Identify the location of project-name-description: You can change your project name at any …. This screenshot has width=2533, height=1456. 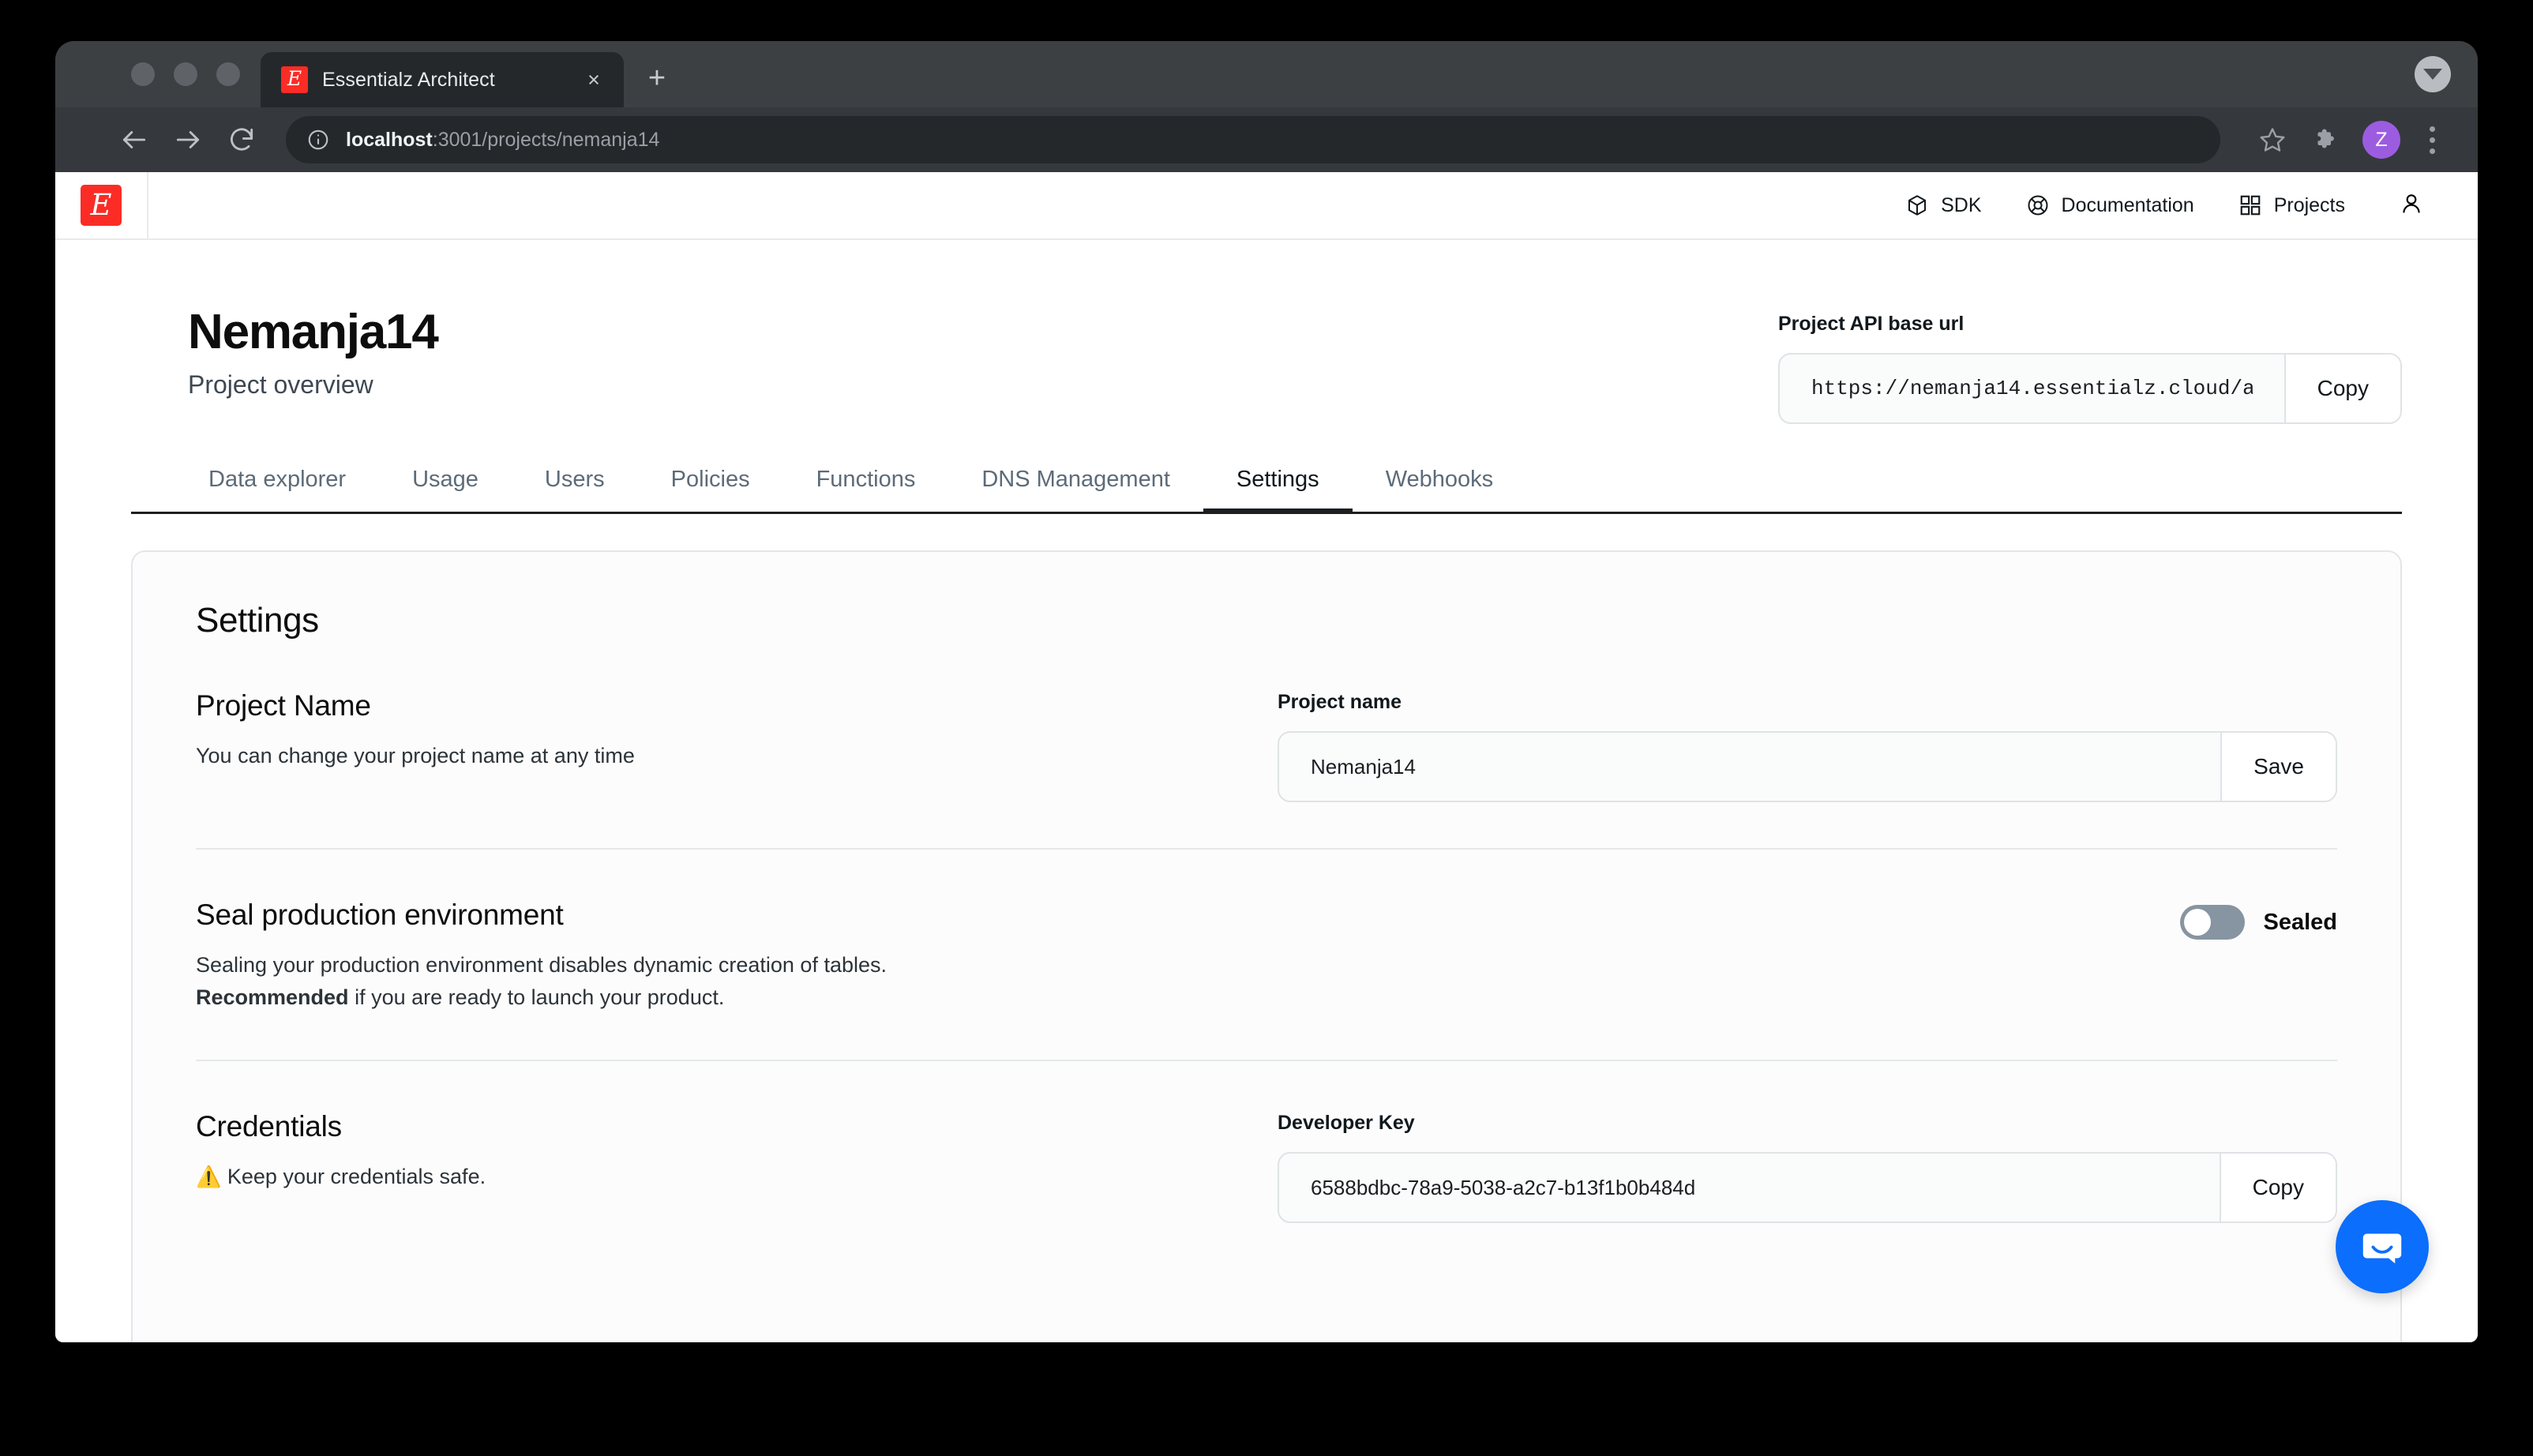
(415, 755).